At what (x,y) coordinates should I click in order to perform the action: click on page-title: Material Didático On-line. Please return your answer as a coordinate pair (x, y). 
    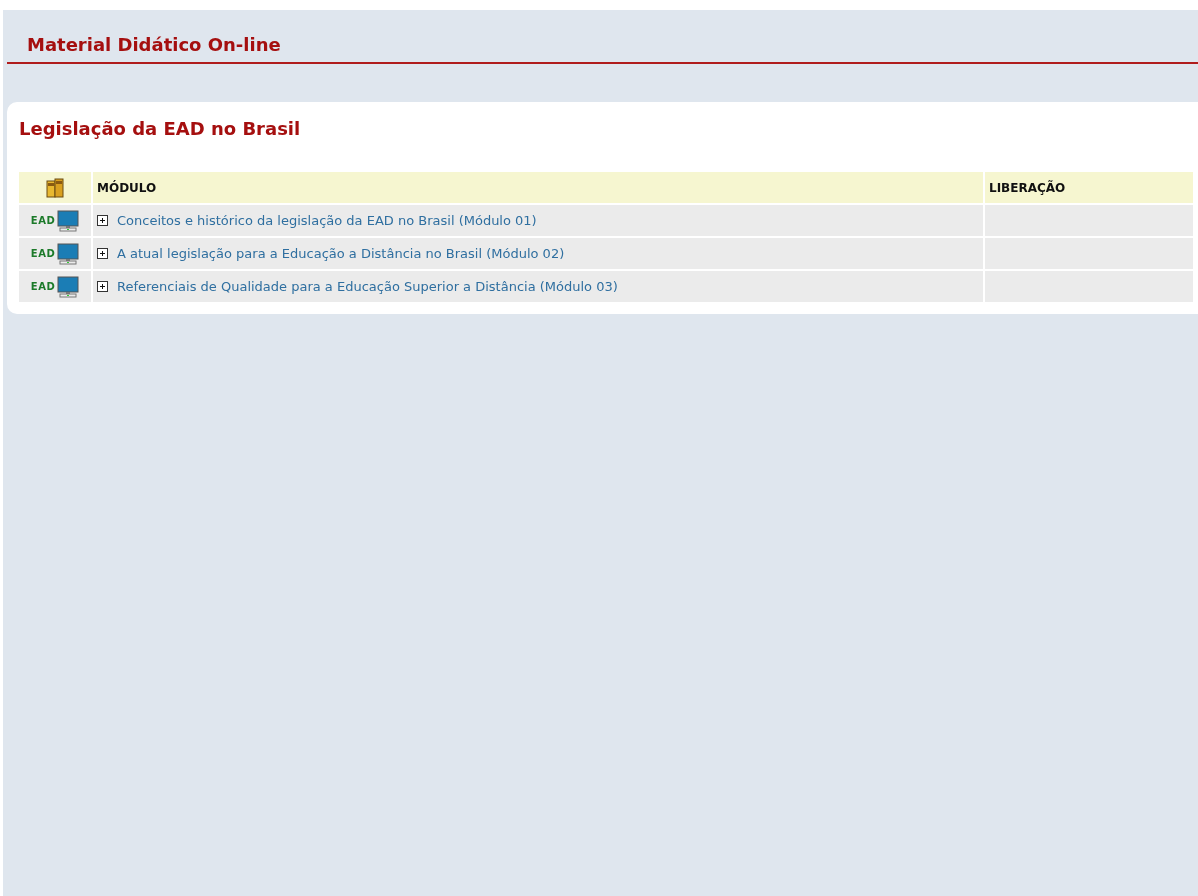
    Looking at the image, I should click on (154, 45).